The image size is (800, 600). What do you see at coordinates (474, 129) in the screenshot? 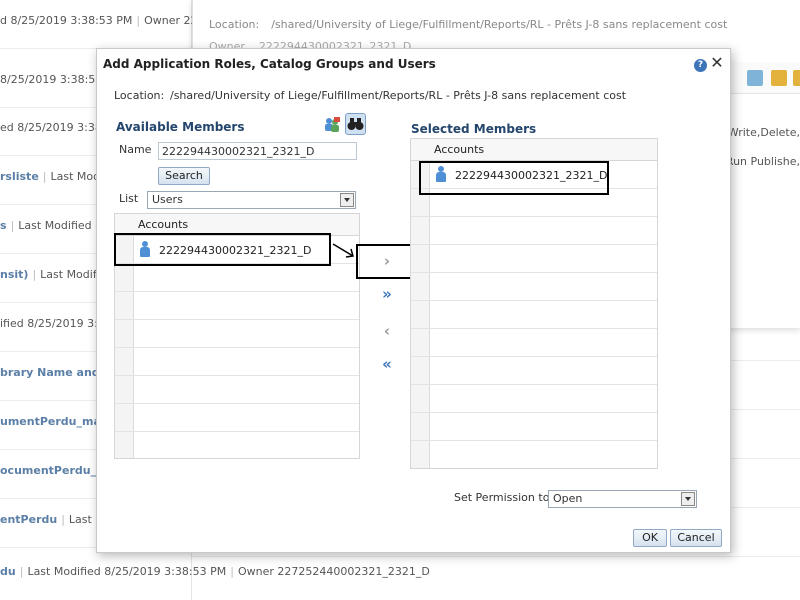
I see `selected-members-title: Selected Members` at bounding box center [474, 129].